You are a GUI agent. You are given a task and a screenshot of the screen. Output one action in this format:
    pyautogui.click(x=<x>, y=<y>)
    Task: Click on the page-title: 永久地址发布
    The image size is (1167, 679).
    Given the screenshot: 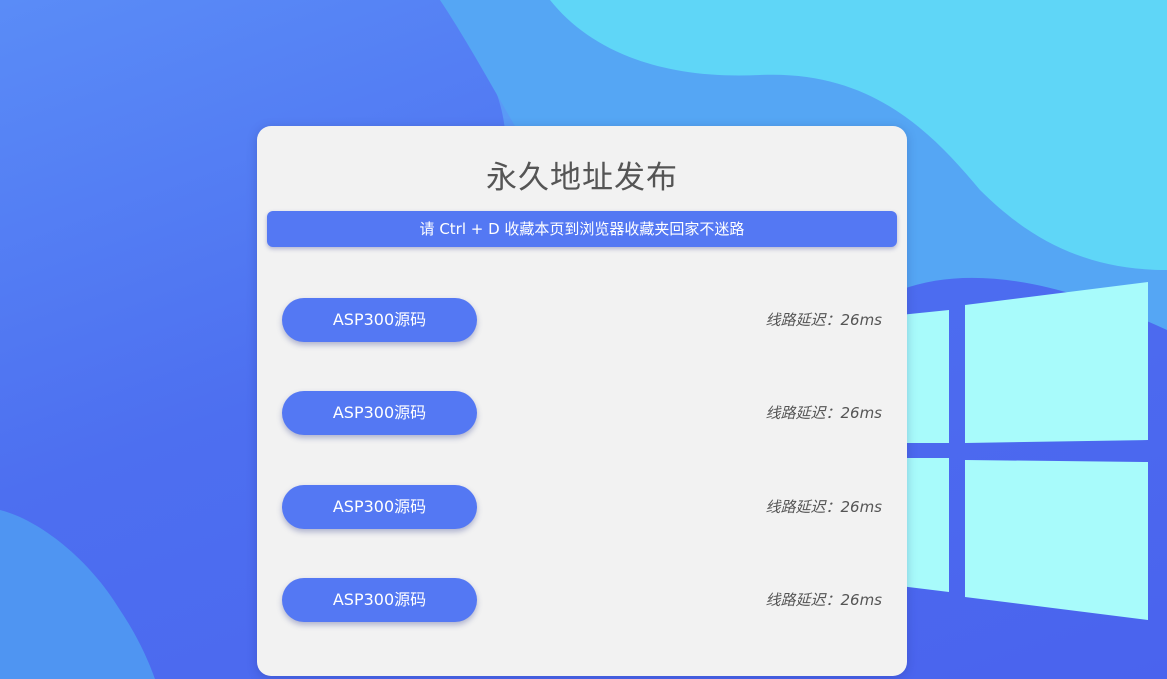 What is the action you would take?
    pyautogui.click(x=582, y=178)
    